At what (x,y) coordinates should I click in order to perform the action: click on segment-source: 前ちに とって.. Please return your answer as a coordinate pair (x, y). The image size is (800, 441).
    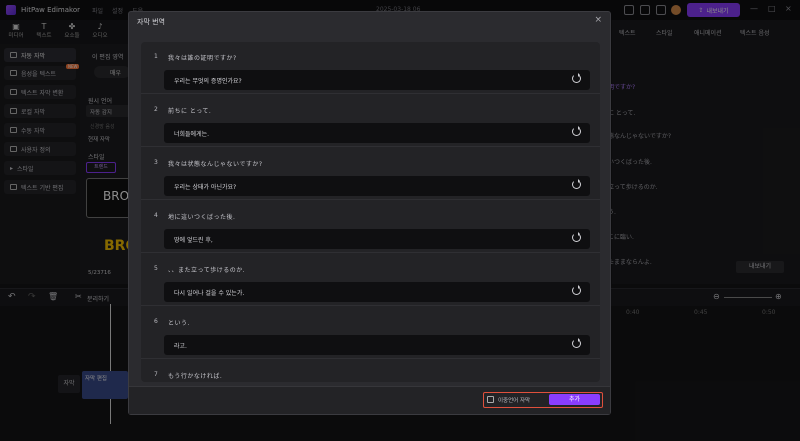
    Looking at the image, I should click on (190, 111).